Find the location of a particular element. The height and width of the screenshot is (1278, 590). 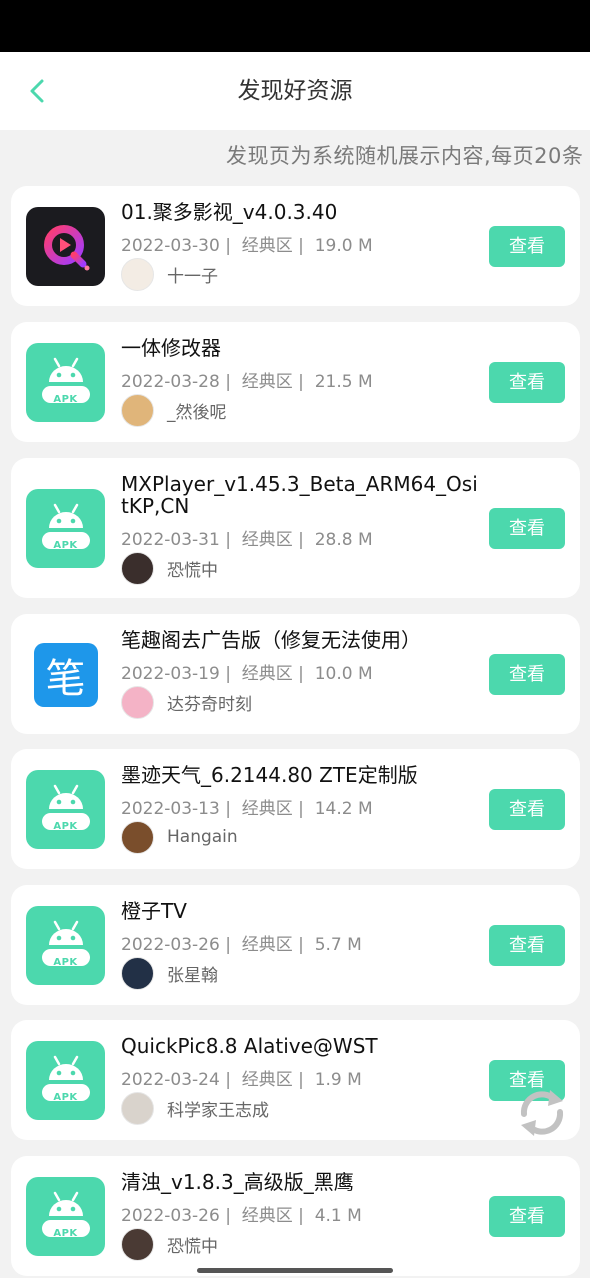

page-title: 发现好资源 is located at coordinates (295, 91).